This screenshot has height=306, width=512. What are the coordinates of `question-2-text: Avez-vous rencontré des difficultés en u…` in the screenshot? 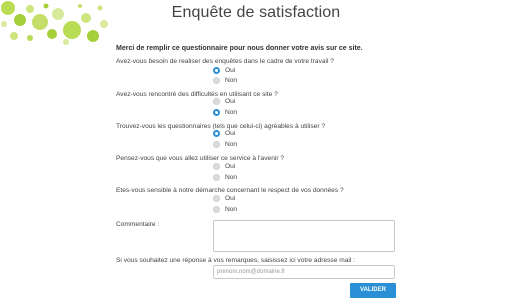 It's located at (197, 94).